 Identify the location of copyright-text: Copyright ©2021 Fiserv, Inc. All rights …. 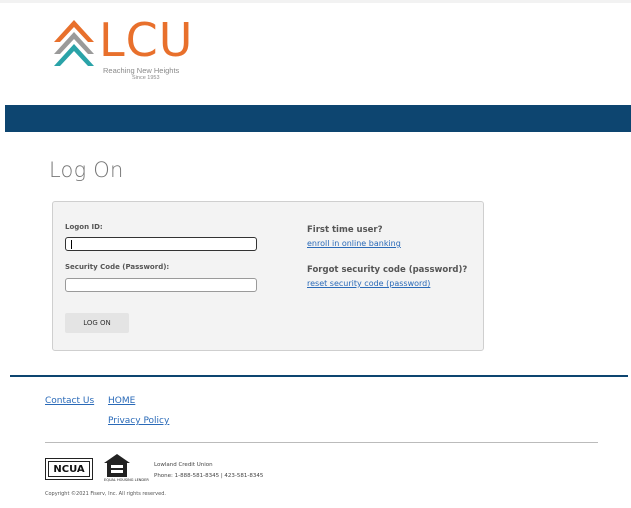
(105, 494).